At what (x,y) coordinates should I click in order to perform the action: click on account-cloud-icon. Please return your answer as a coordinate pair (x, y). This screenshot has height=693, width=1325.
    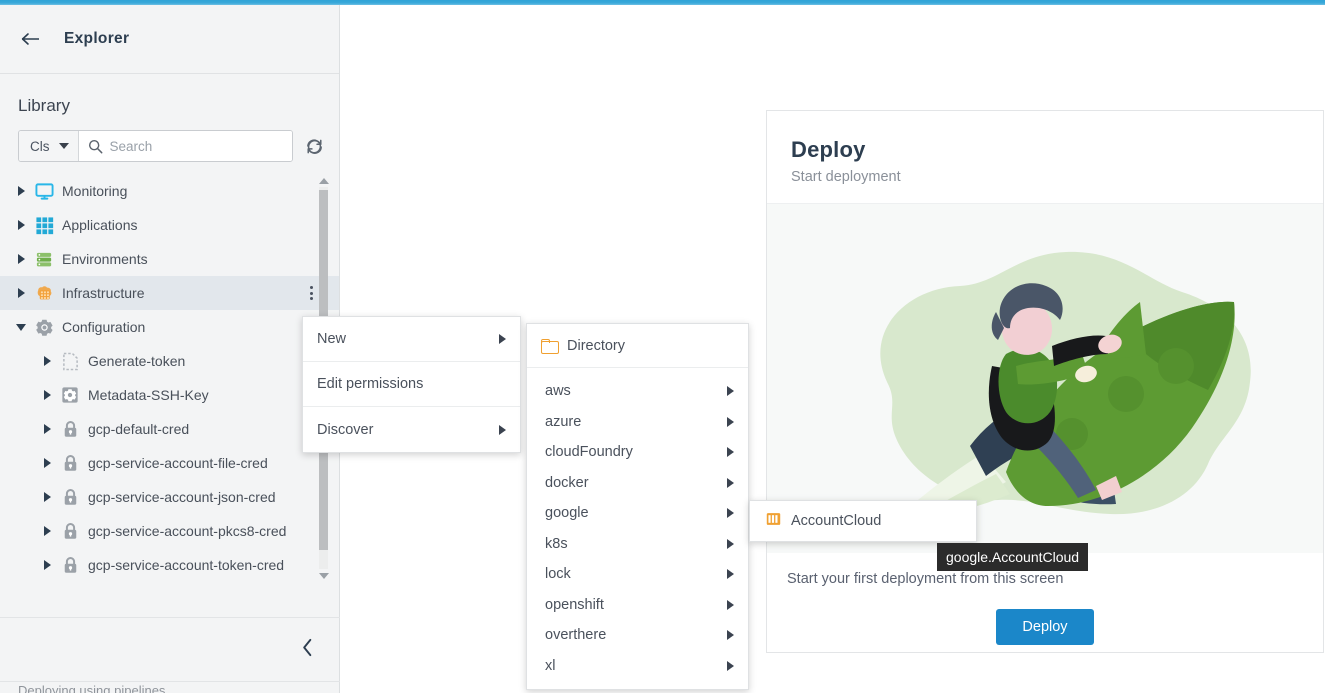
    Looking at the image, I should click on (773, 521).